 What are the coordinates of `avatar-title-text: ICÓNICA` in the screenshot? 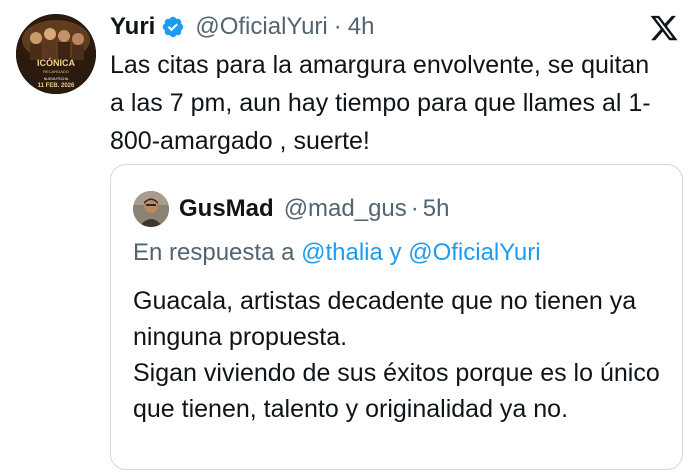 It's located at (56, 62).